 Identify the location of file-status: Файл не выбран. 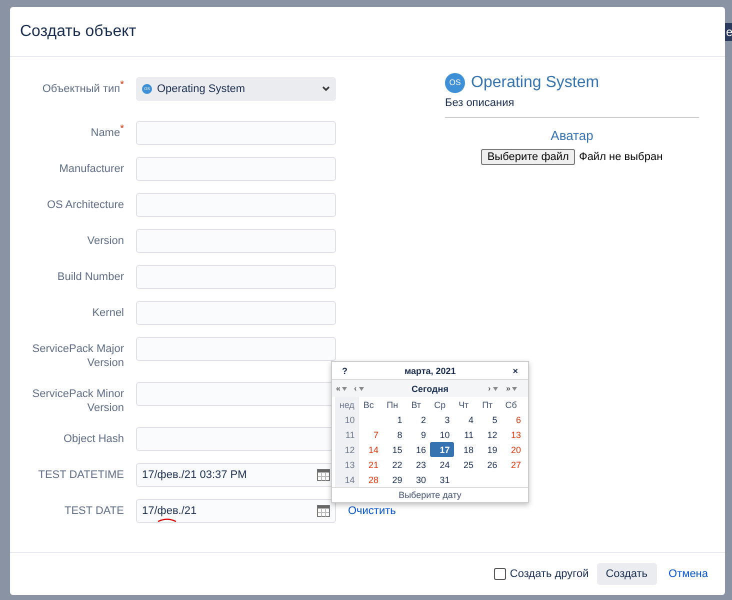
(620, 157).